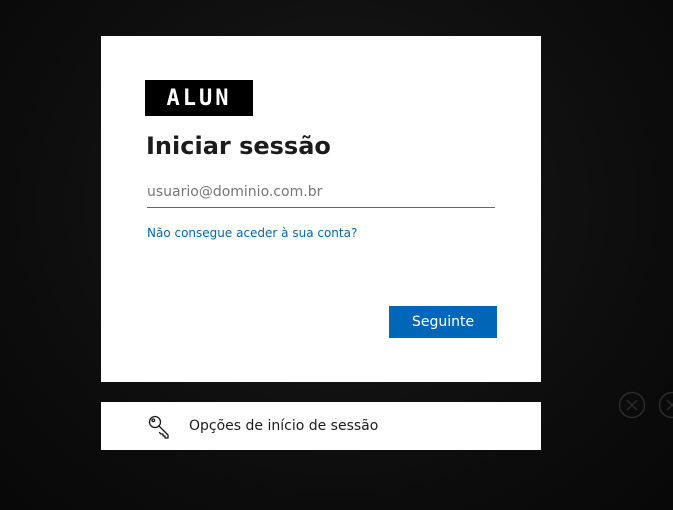  What do you see at coordinates (252, 233) in the screenshot?
I see `cant-access-account-link: Não consegue aceder à sua conta?` at bounding box center [252, 233].